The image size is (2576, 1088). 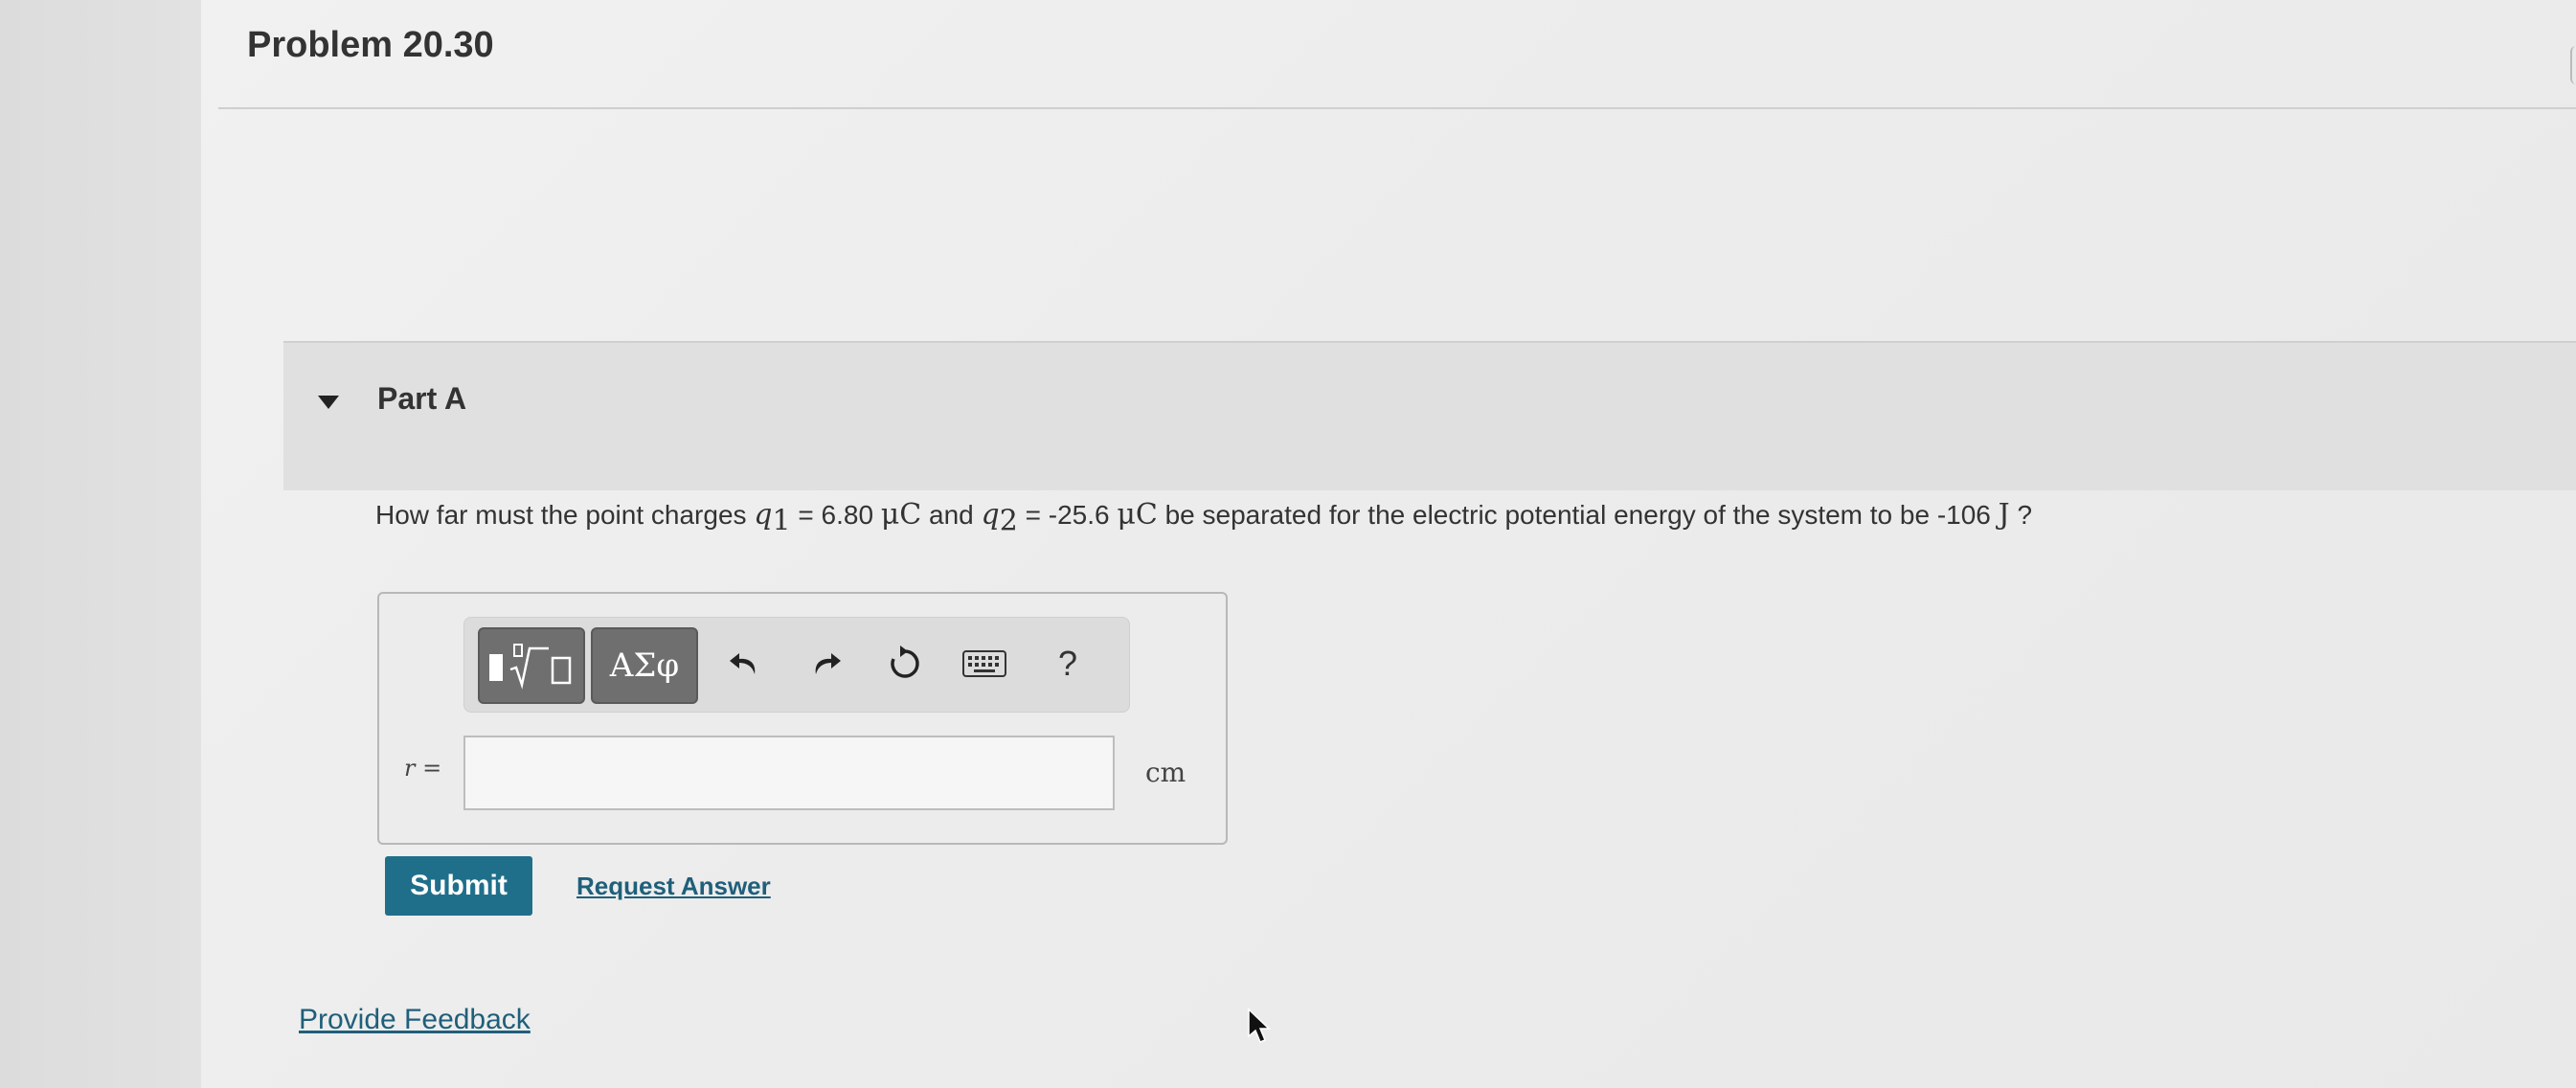 What do you see at coordinates (789, 773) in the screenshot?
I see `answer-input` at bounding box center [789, 773].